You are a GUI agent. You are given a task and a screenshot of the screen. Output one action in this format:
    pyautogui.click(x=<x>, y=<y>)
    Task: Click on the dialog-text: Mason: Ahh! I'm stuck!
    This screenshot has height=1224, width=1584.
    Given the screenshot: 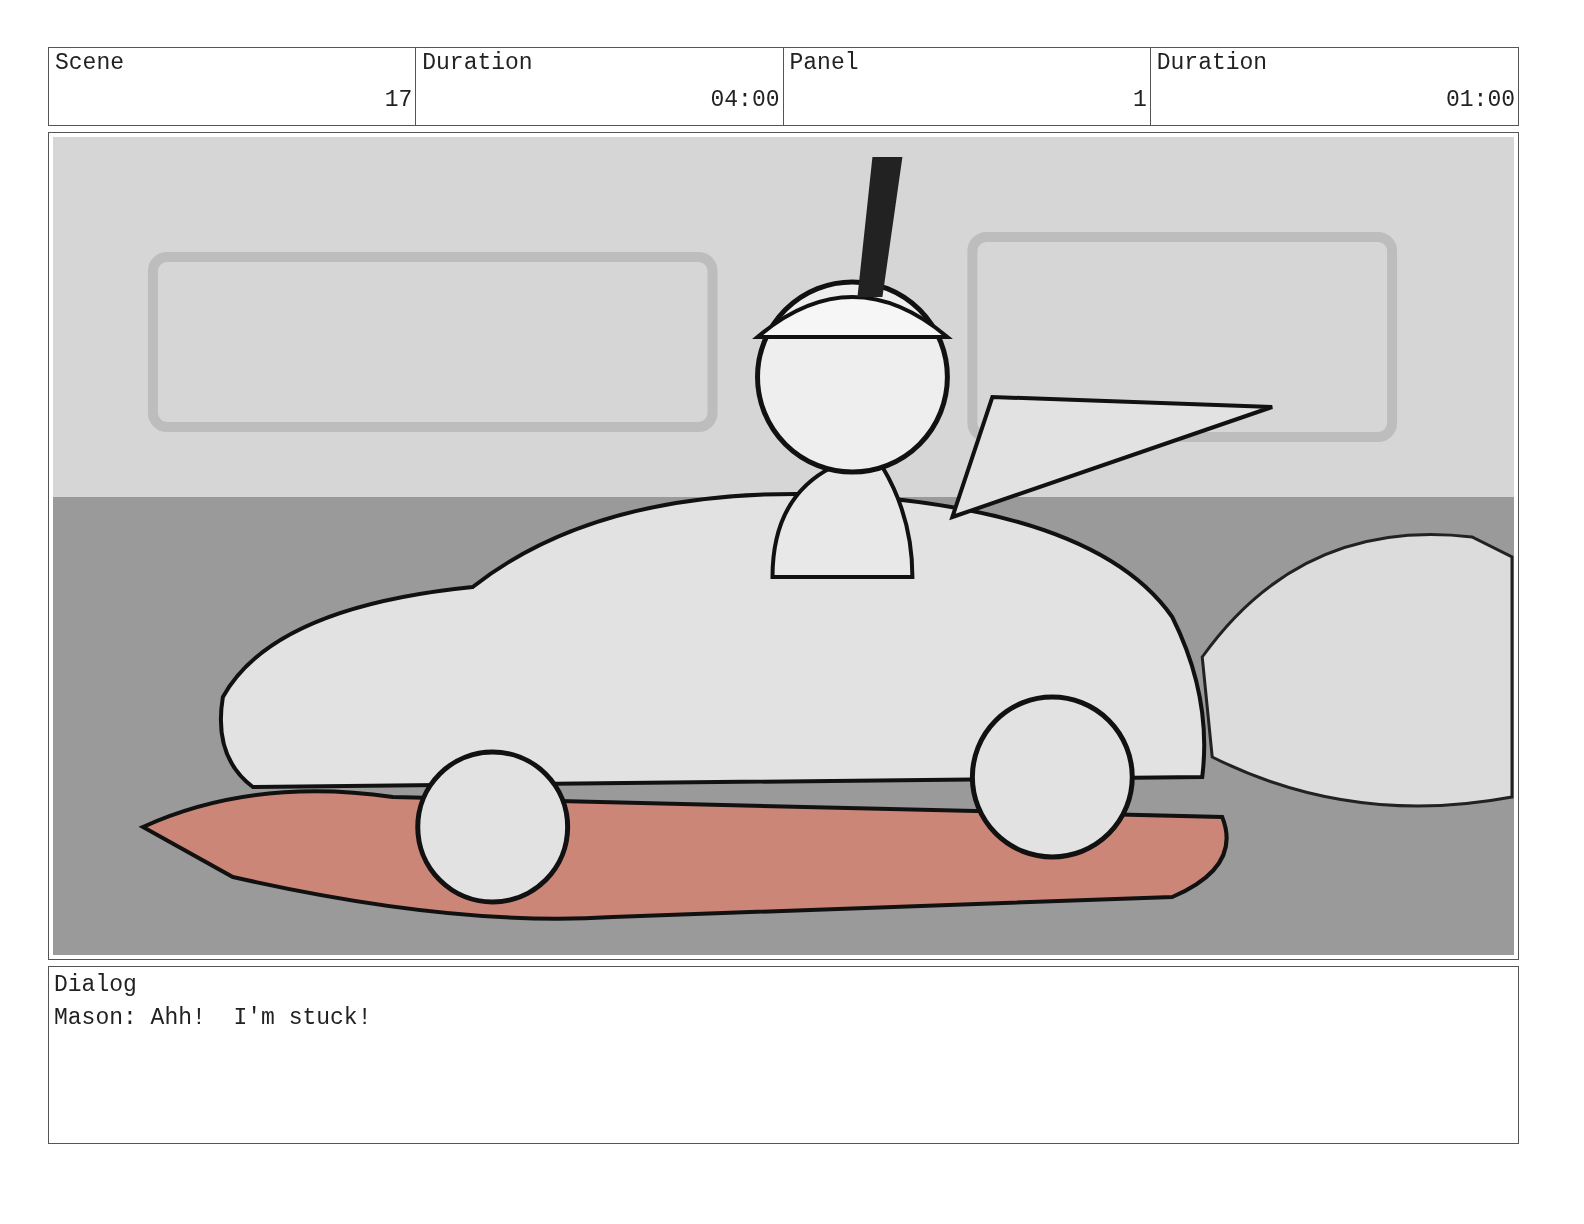 What is the action you would take?
    pyautogui.click(x=213, y=1019)
    